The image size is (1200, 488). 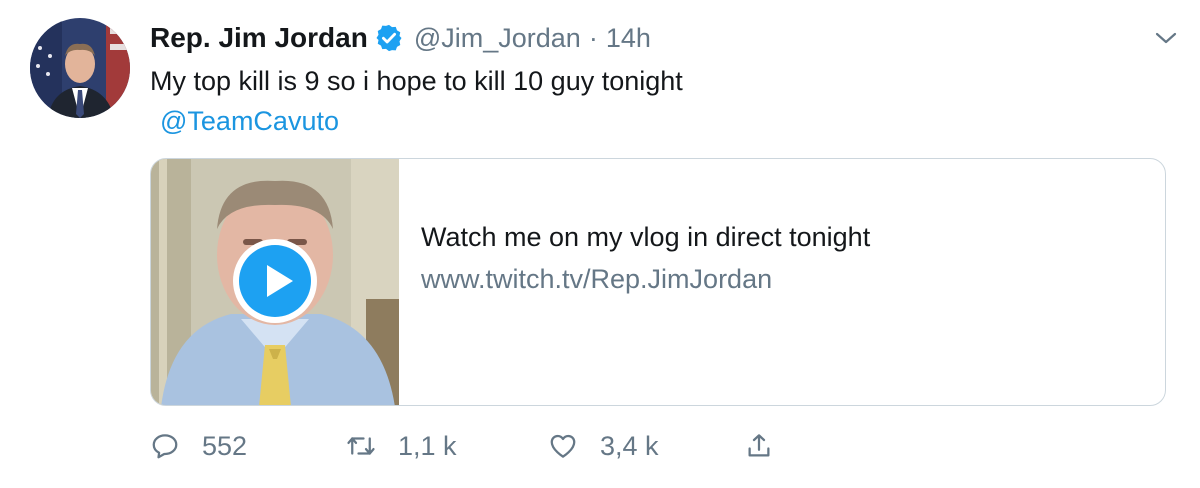 What do you see at coordinates (259, 38) in the screenshot?
I see `author-name: Rep. Jim Jordan` at bounding box center [259, 38].